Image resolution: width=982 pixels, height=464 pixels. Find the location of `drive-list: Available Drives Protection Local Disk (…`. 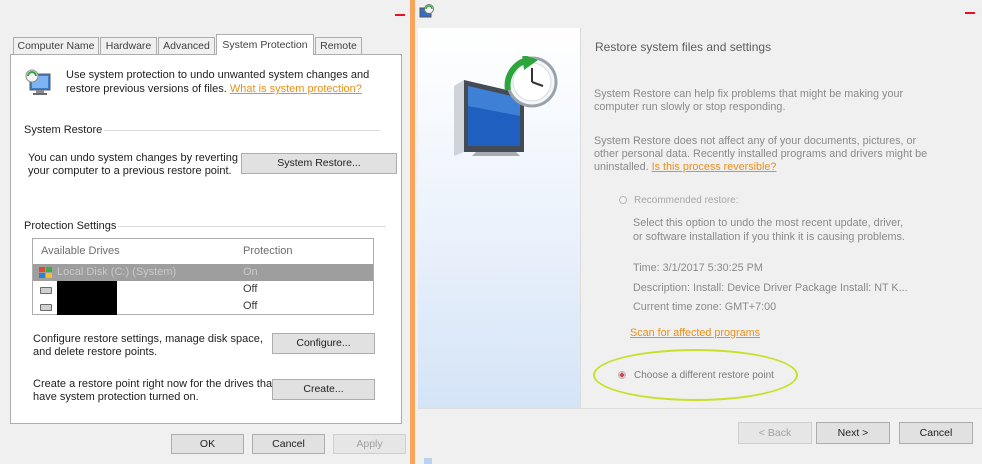

drive-list: Available Drives Protection Local Disk (… is located at coordinates (203, 276).